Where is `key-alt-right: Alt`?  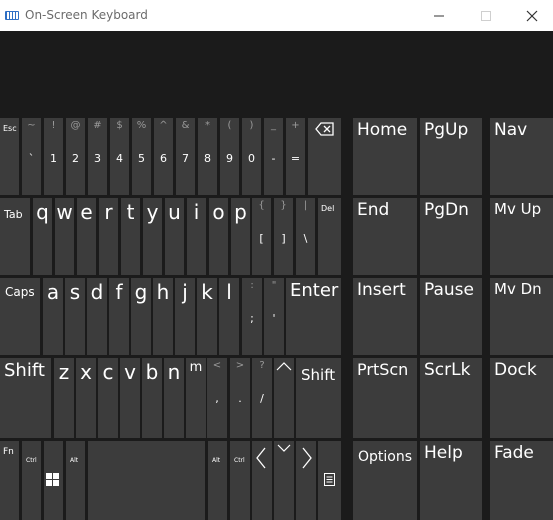
key-alt-right: Alt is located at coordinates (217, 480).